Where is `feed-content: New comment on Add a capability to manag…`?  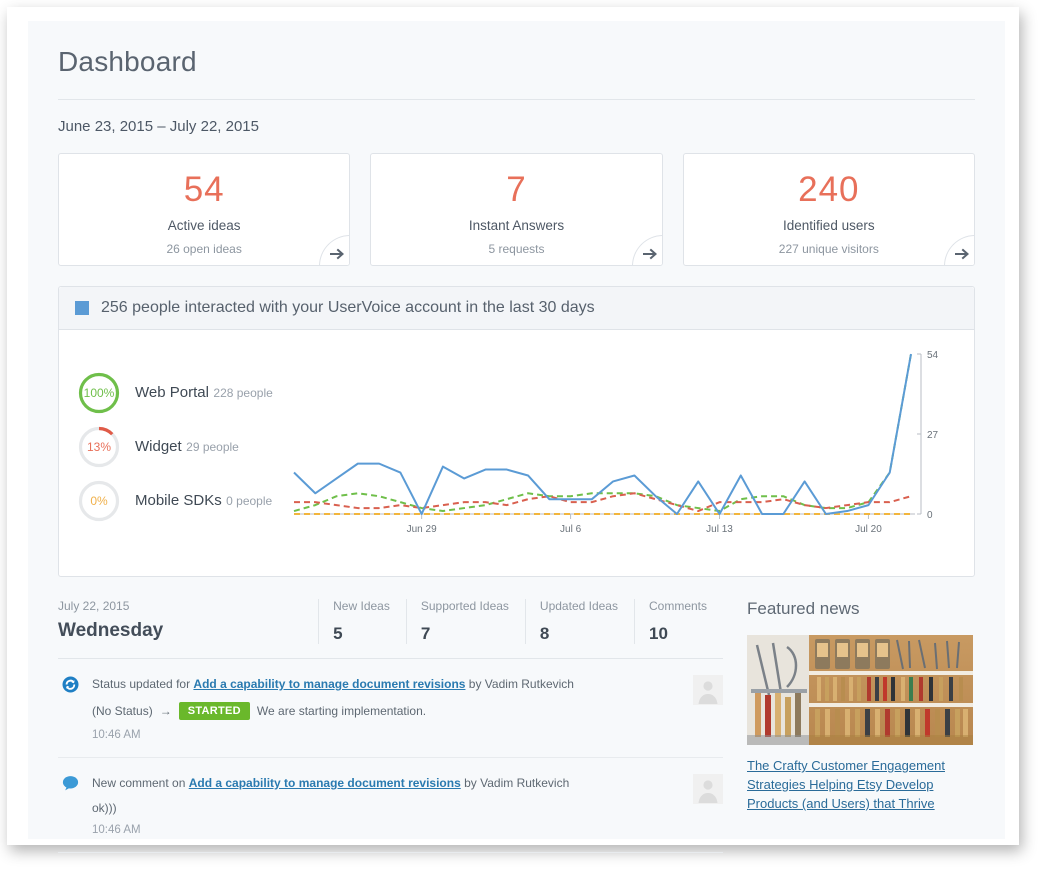 feed-content: New comment on Add a capability to manag… is located at coordinates (387, 805).